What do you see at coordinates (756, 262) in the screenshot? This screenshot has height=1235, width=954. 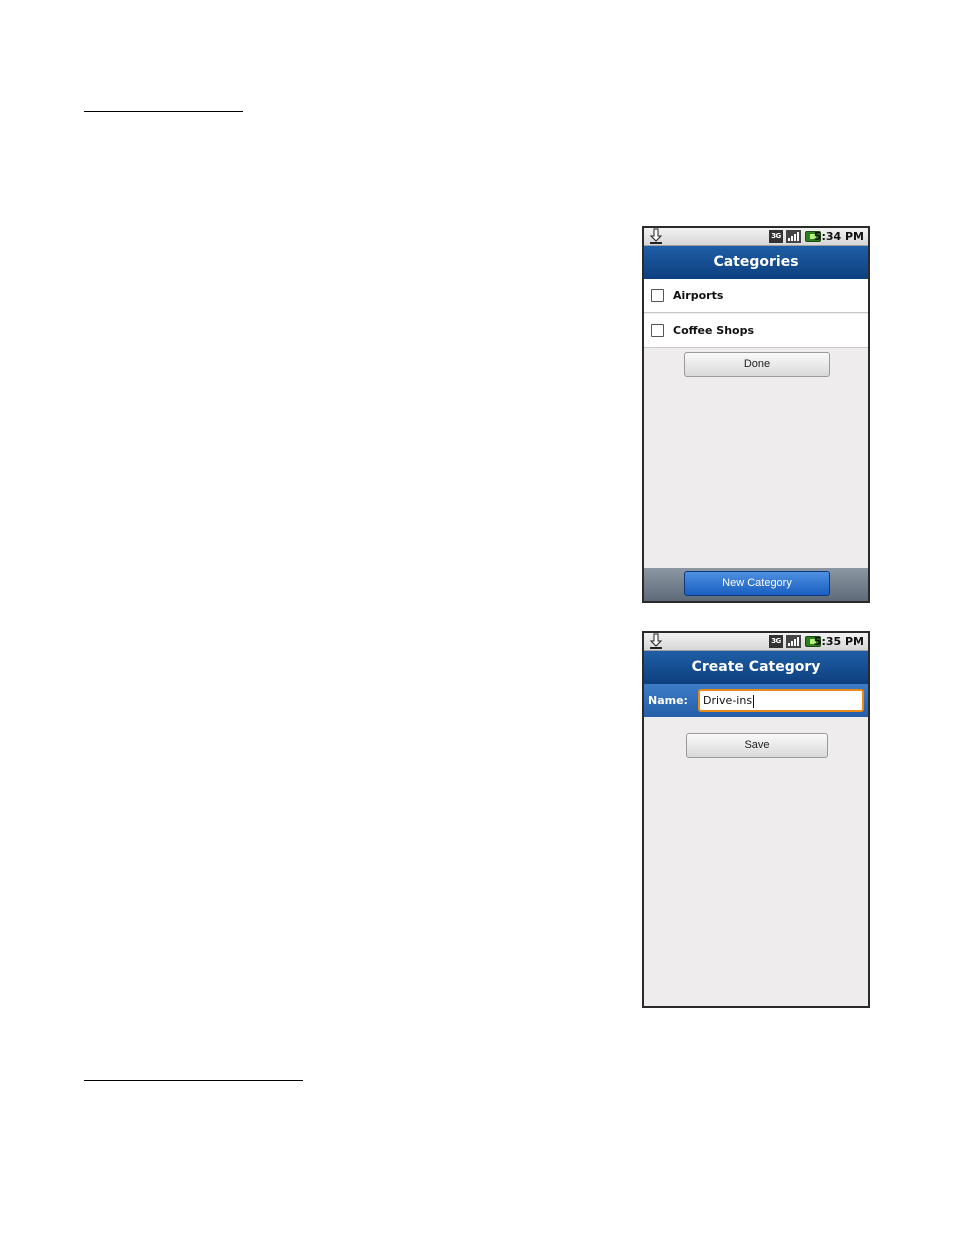 I see `screen-title: Categories` at bounding box center [756, 262].